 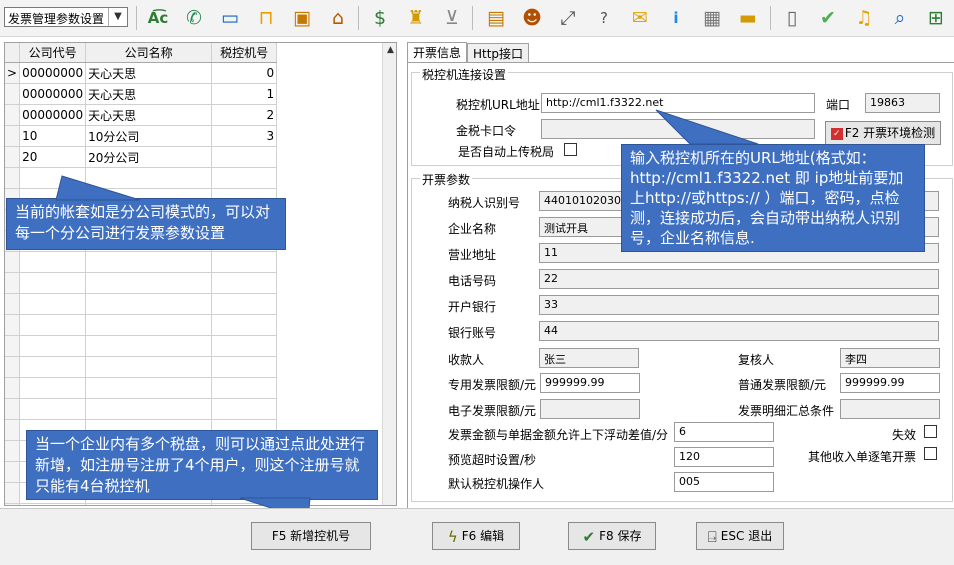 What do you see at coordinates (53, 53) in the screenshot?
I see `column-header-code: 公司代号` at bounding box center [53, 53].